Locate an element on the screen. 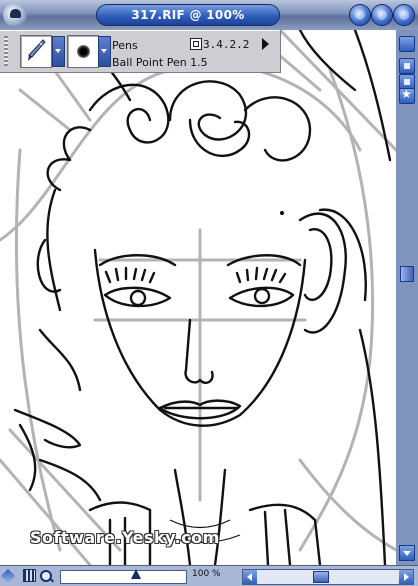 The height and width of the screenshot is (586, 418). brush-variant-selector is located at coordinates (83, 51).